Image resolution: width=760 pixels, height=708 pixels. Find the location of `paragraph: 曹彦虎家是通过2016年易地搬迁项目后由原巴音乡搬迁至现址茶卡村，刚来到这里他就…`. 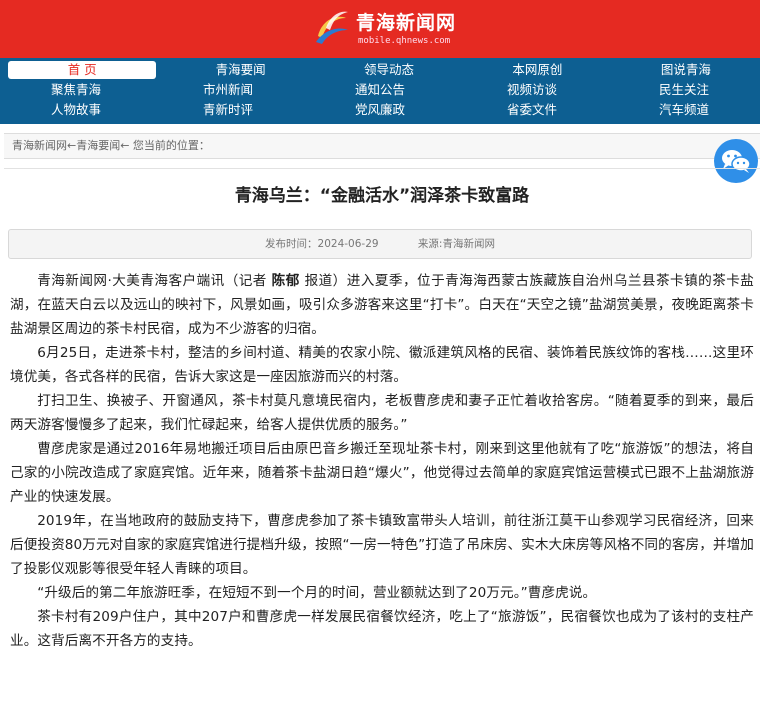

paragraph: 曹彦虎家是通过2016年易地搬迁项目后由原巴音乡搬迁至现址茶卡村，刚来到这里他就… is located at coordinates (382, 473).